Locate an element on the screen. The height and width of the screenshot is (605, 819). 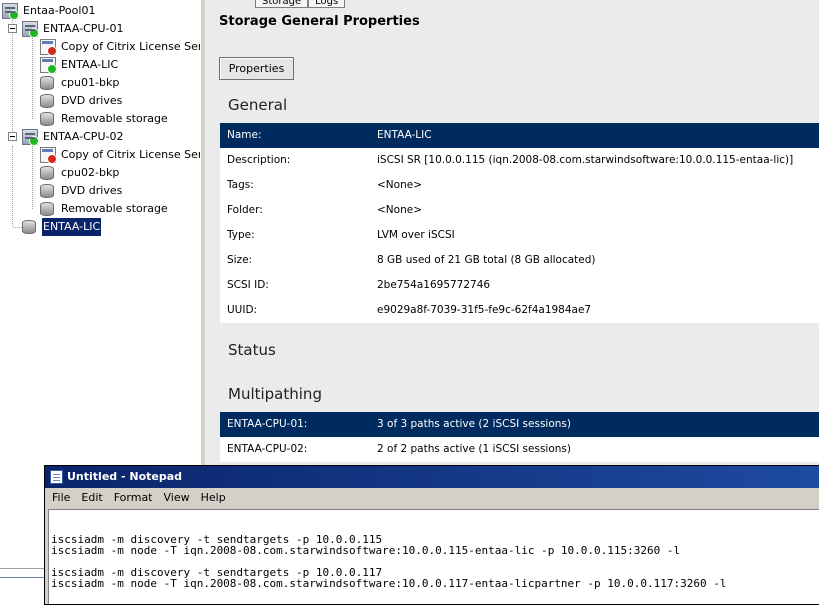
tree-item-label: cpu01-bkp is located at coordinates (90, 82).